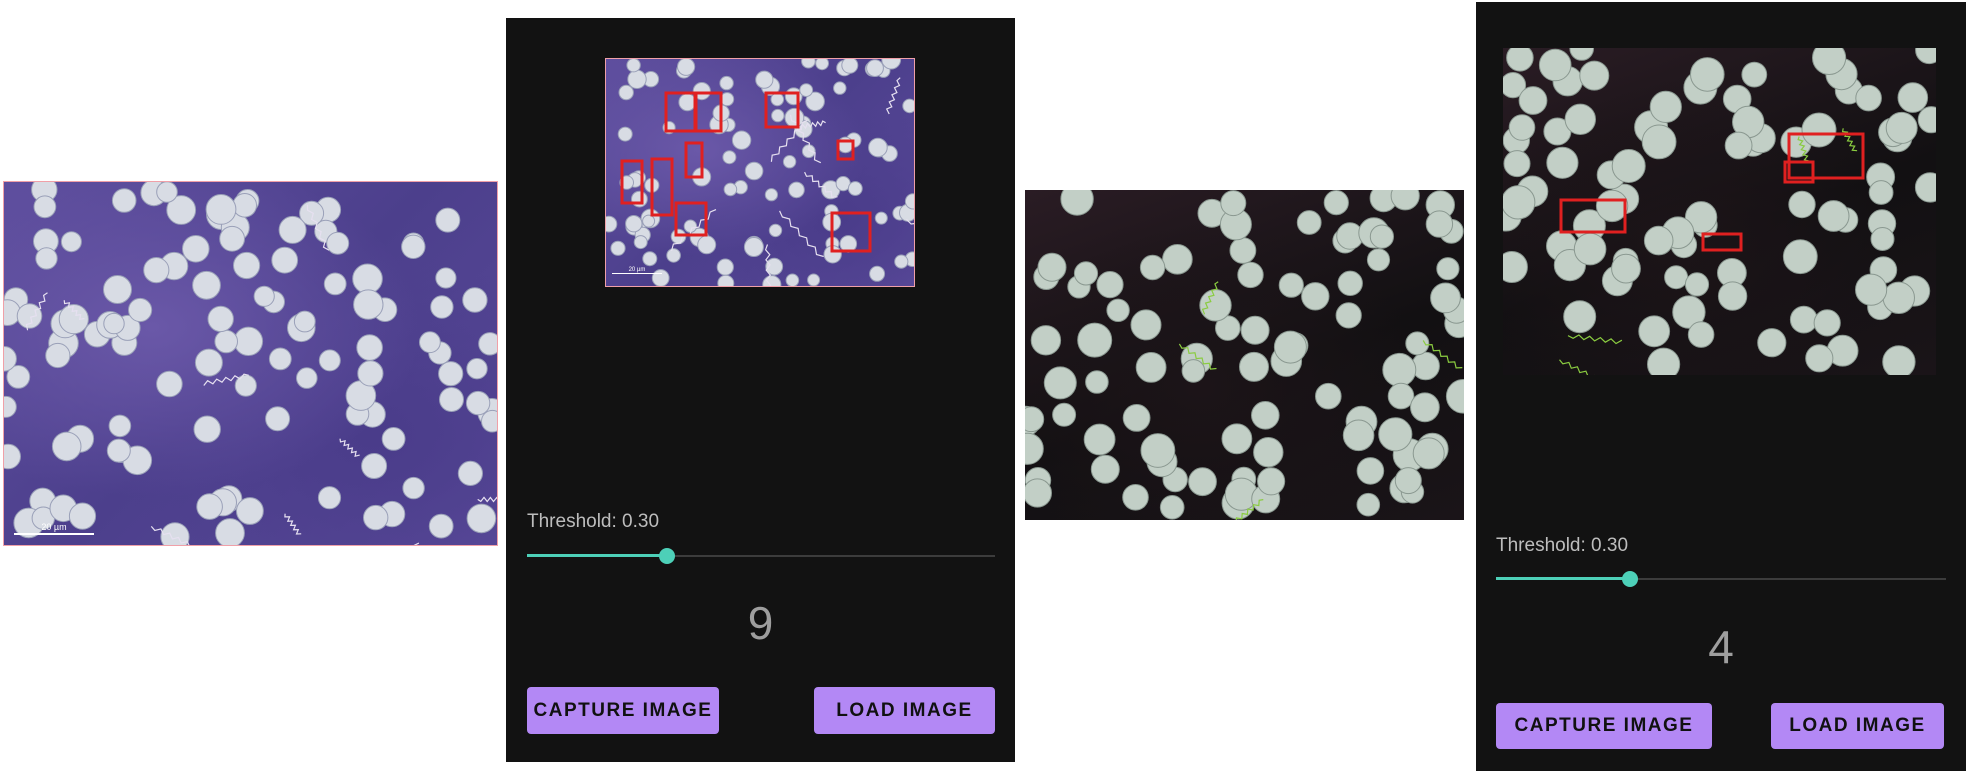  I want to click on preview-scale-bar: 20 µm, so click(637, 270).